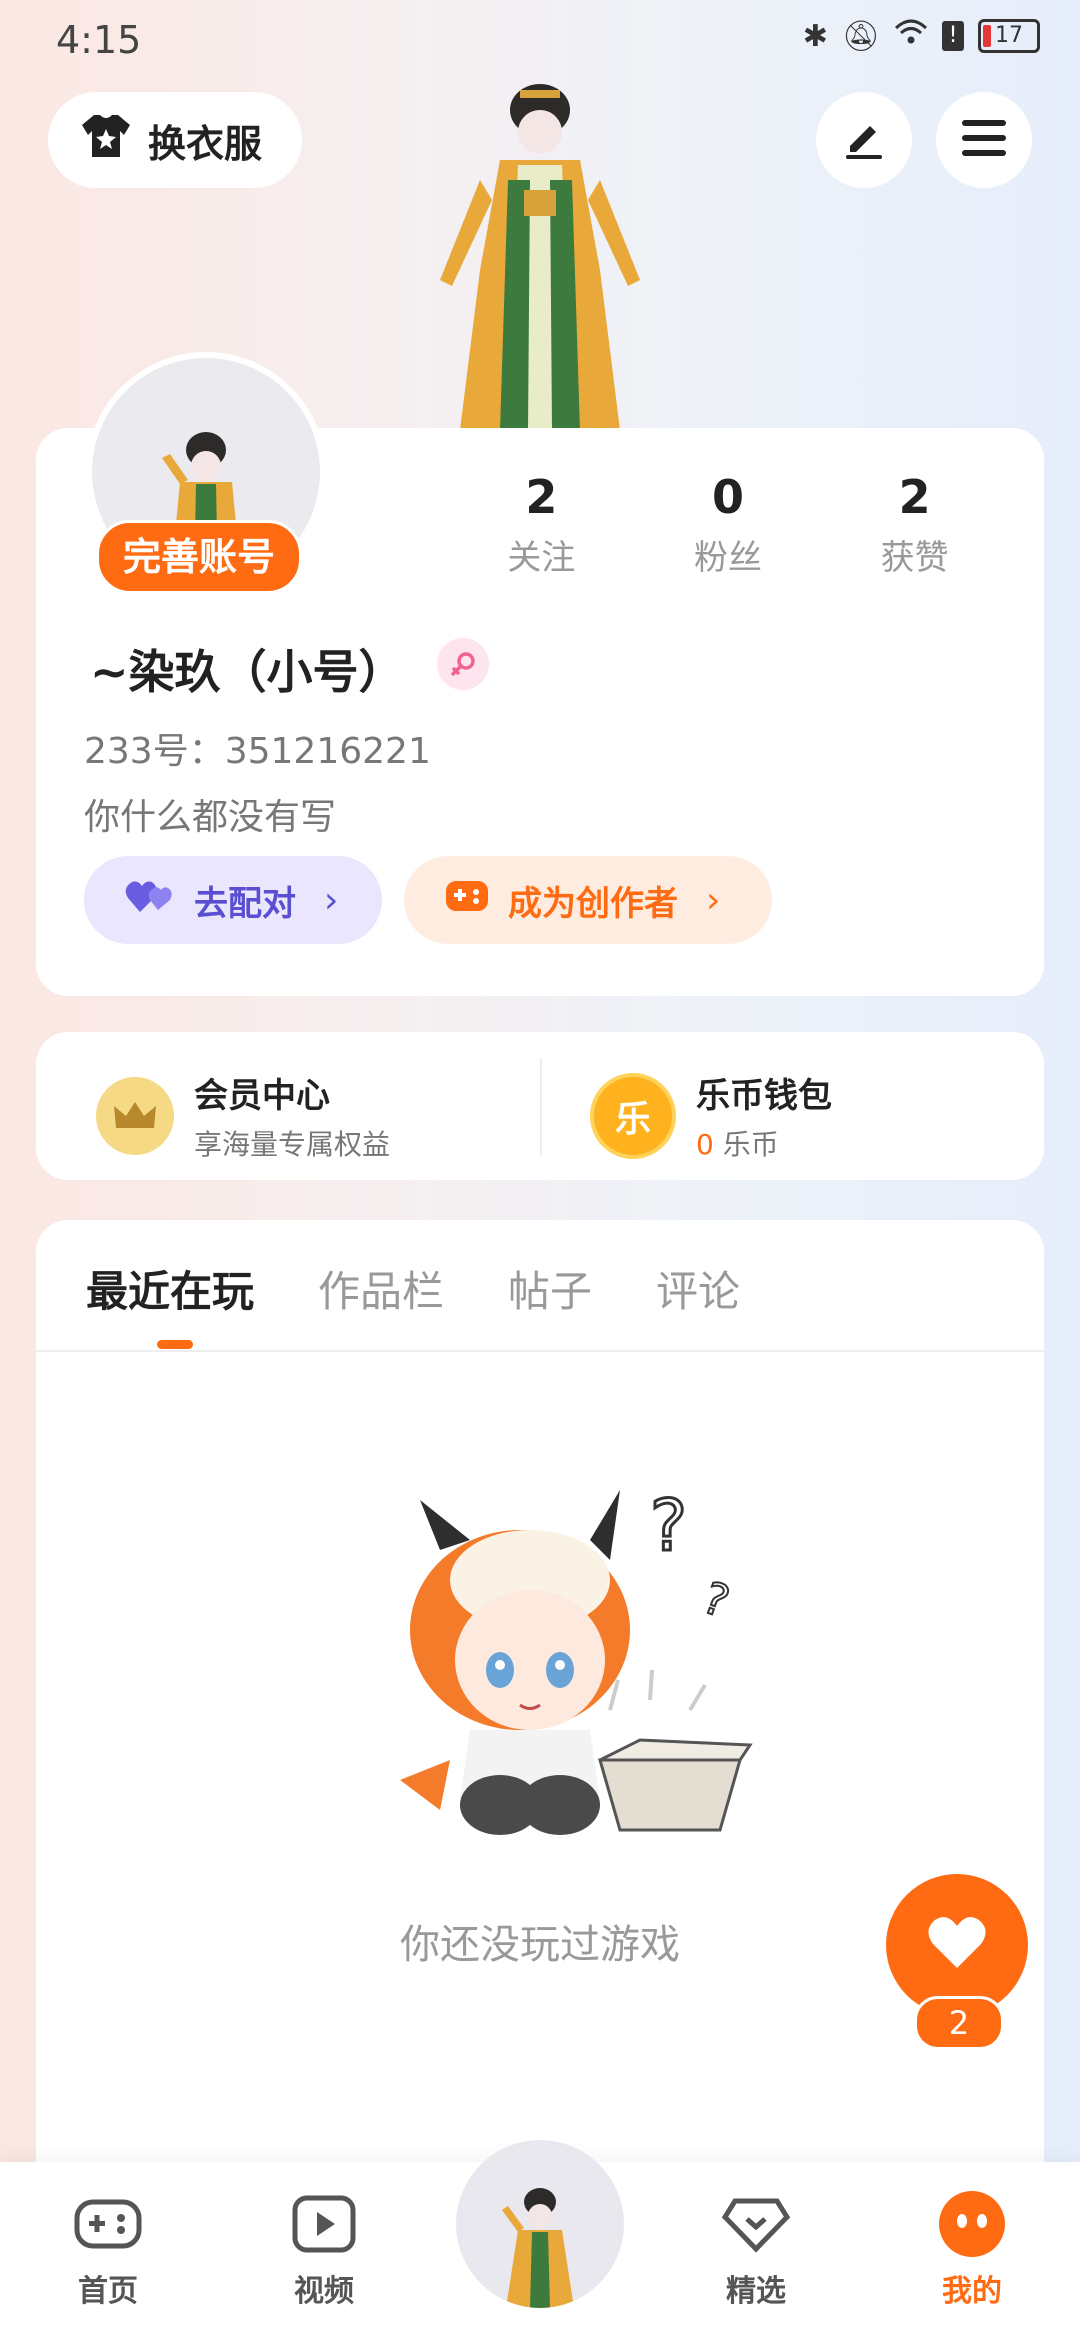 The image size is (1080, 2340). I want to click on vip-title: 会员中心, so click(262, 1096).